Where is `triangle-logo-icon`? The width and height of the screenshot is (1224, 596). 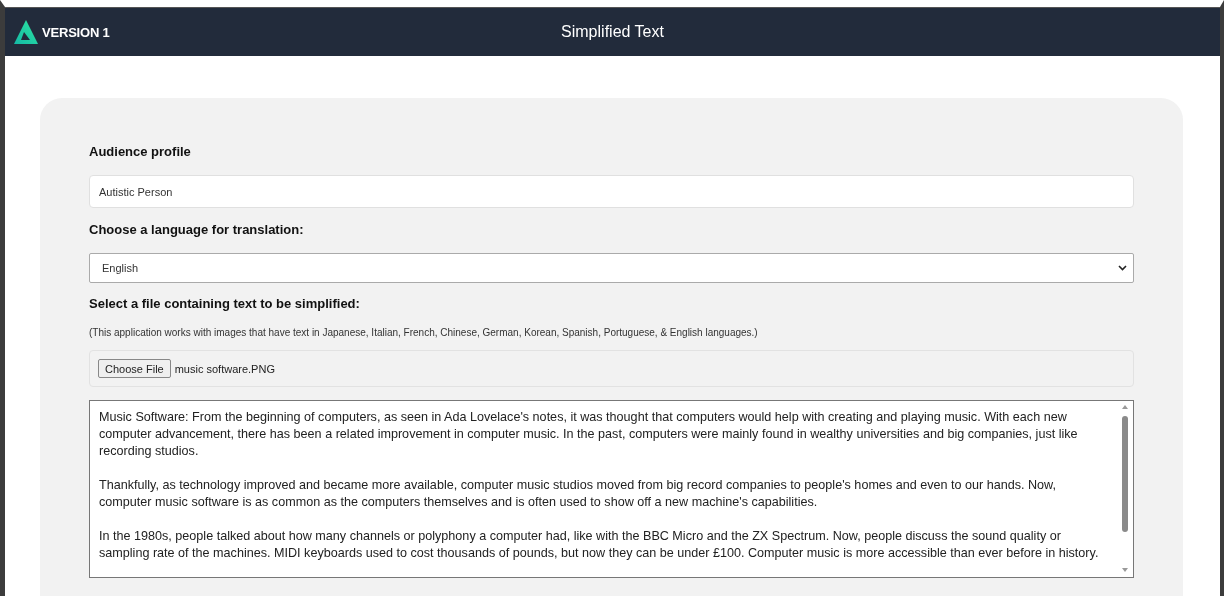
triangle-logo-icon is located at coordinates (26, 32).